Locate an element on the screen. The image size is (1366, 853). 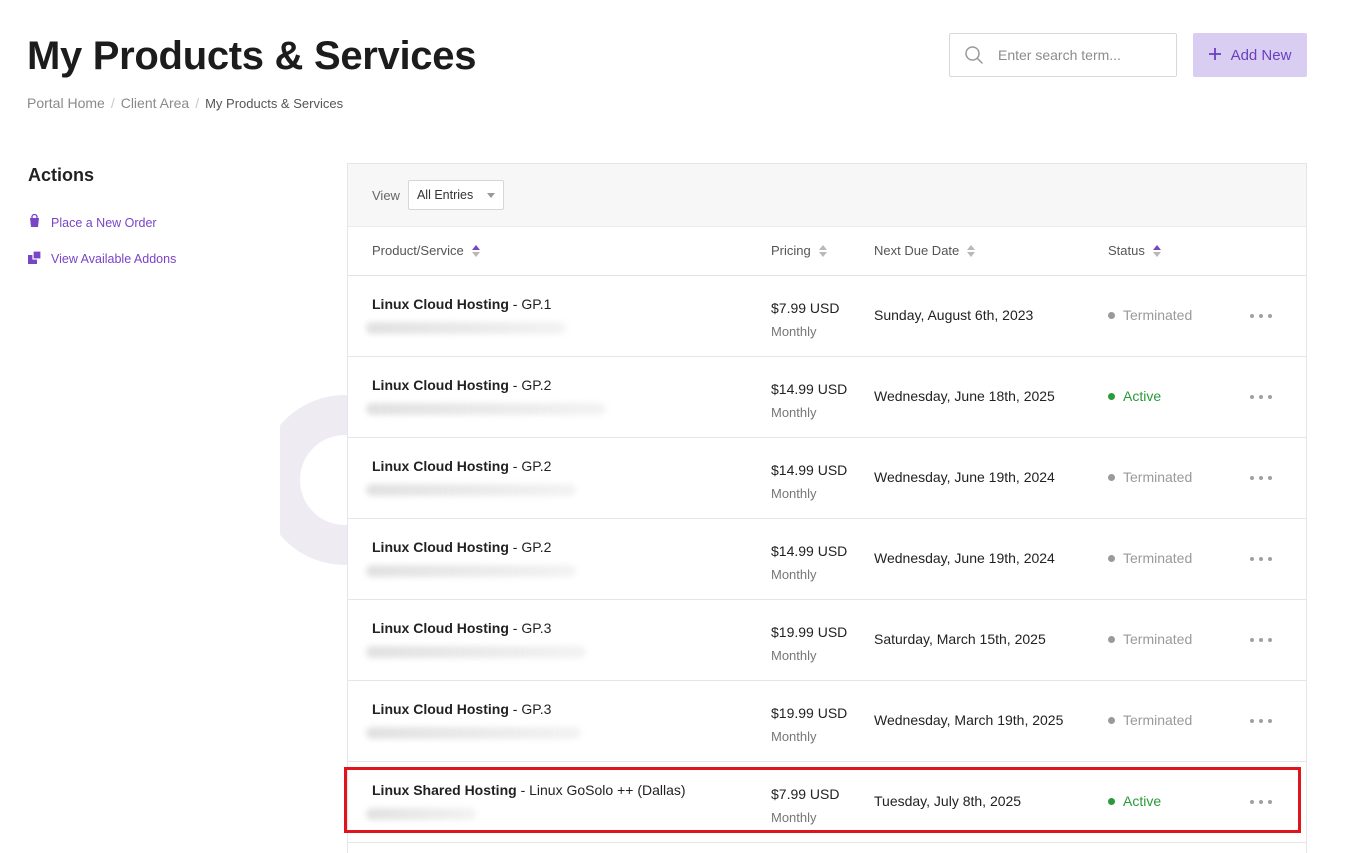
add-new-button: Add New is located at coordinates (1250, 55).